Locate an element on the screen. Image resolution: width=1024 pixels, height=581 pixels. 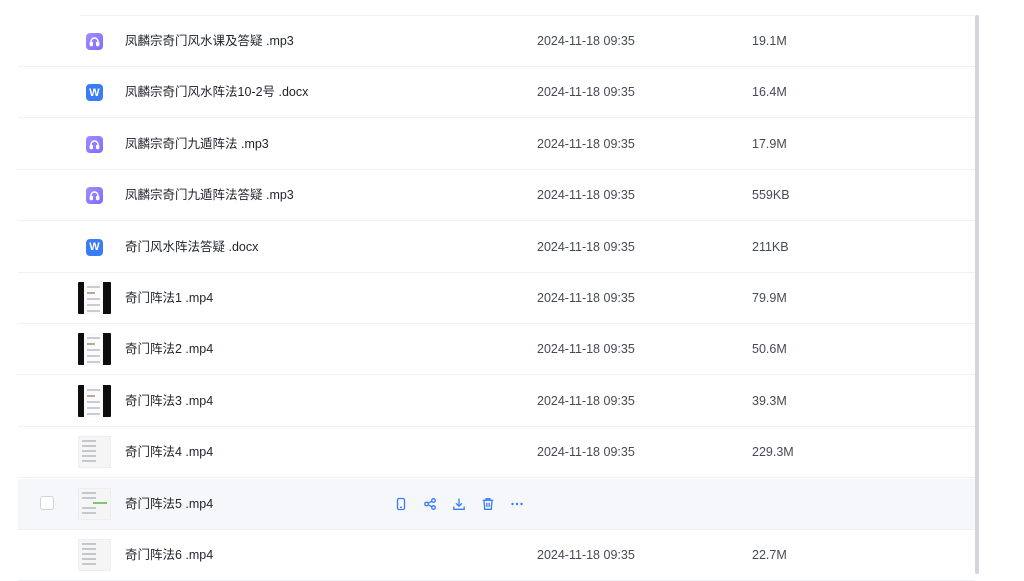
file-row: 凤麟宗奇门九遁阵法答疑 .mp3 2024-11-18 09:35 559KB is located at coordinates (496, 196).